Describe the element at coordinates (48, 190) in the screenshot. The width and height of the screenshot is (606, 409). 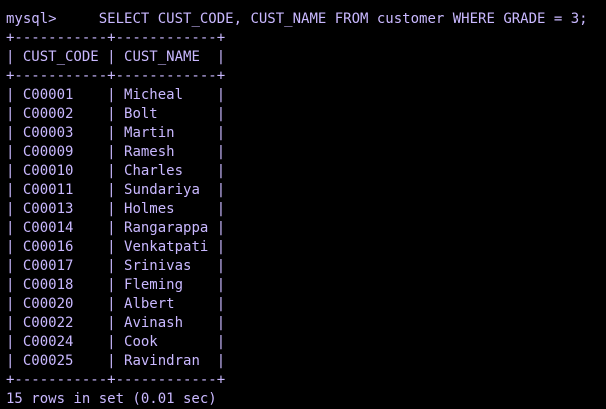
I see `cell-cust-code: C00011` at that location.